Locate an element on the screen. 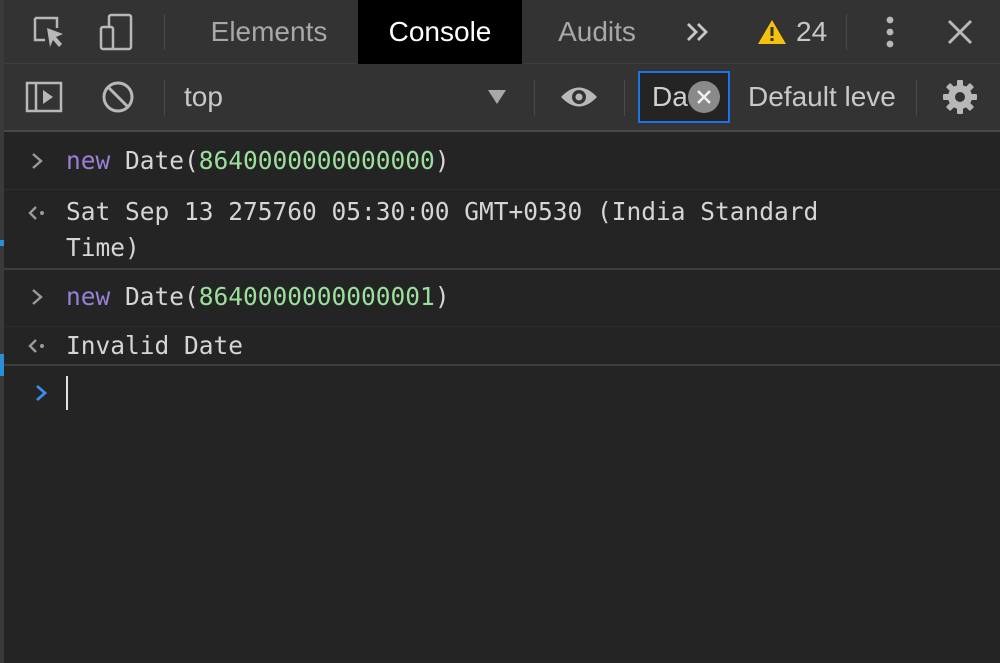 Image resolution: width=1000 pixels, height=663 pixels. show-sidebar-icon is located at coordinates (44, 97).